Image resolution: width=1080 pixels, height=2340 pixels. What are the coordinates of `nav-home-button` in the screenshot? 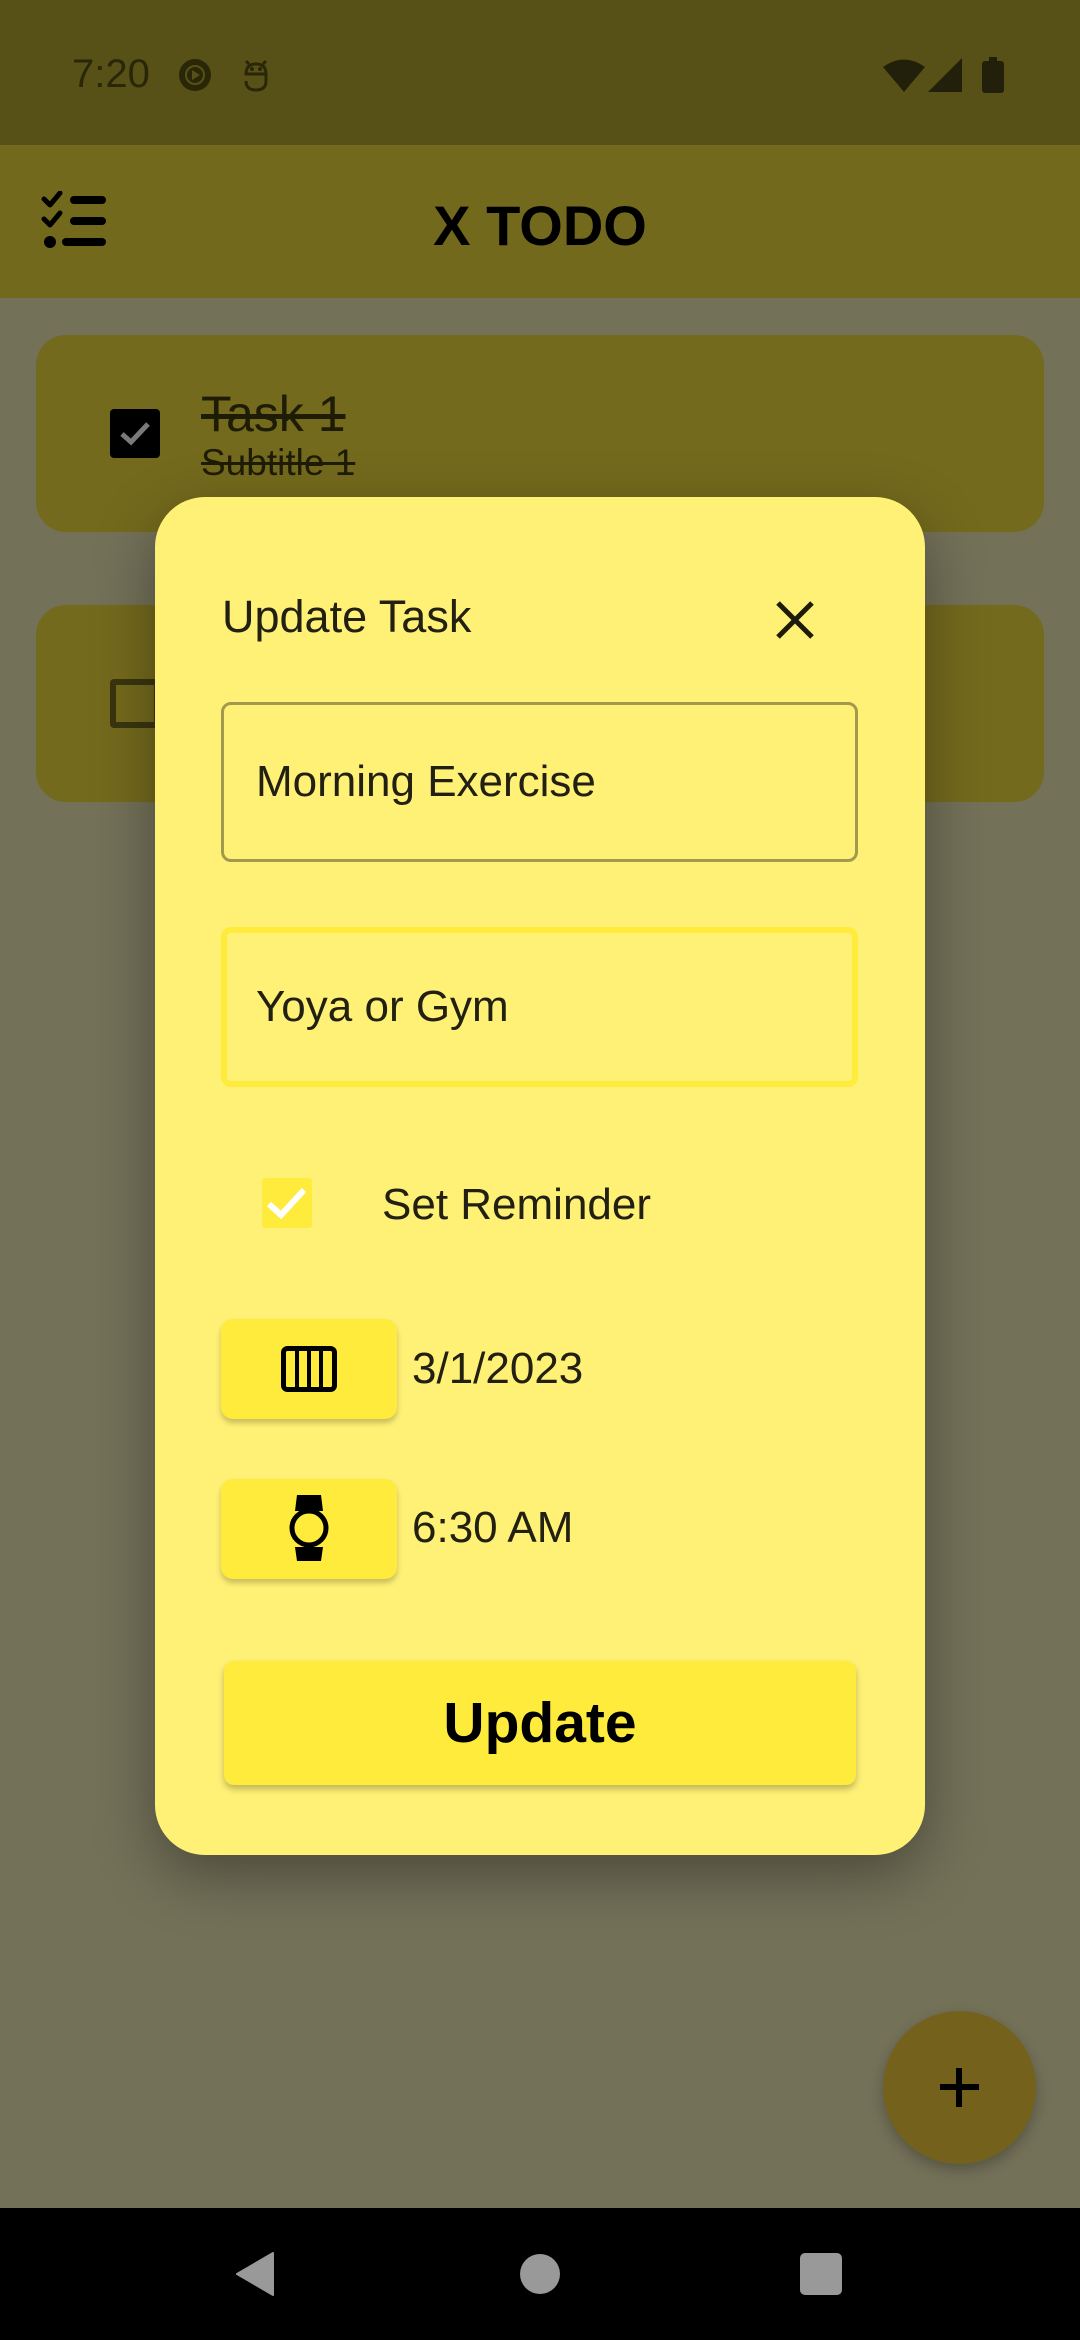 It's located at (540, 2274).